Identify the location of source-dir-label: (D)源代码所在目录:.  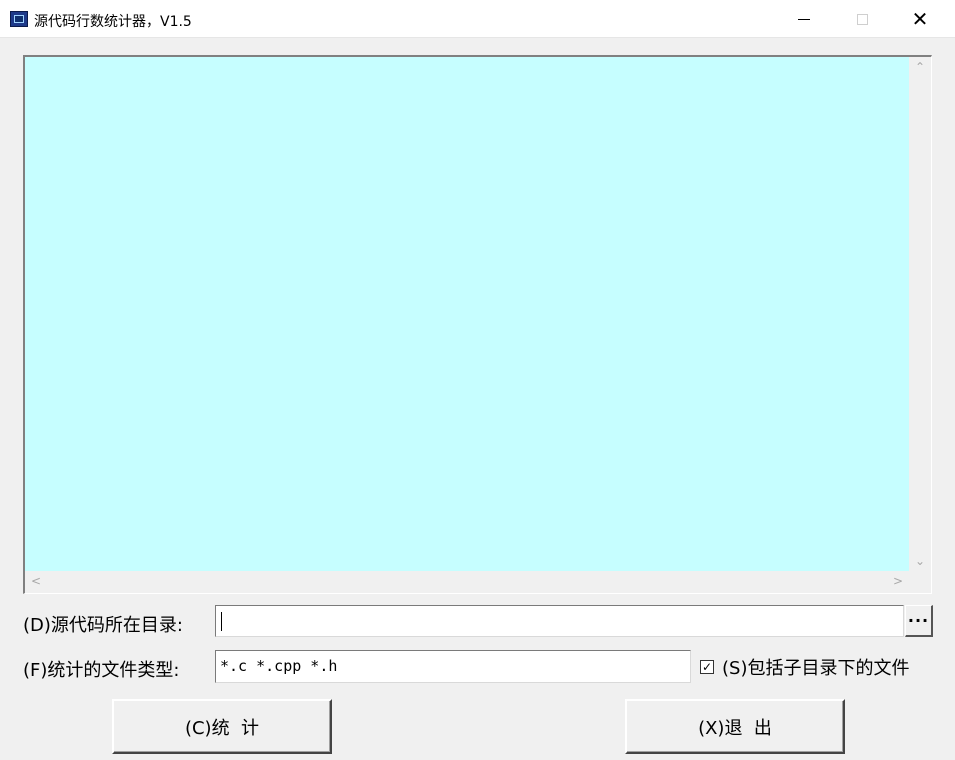
(103, 625).